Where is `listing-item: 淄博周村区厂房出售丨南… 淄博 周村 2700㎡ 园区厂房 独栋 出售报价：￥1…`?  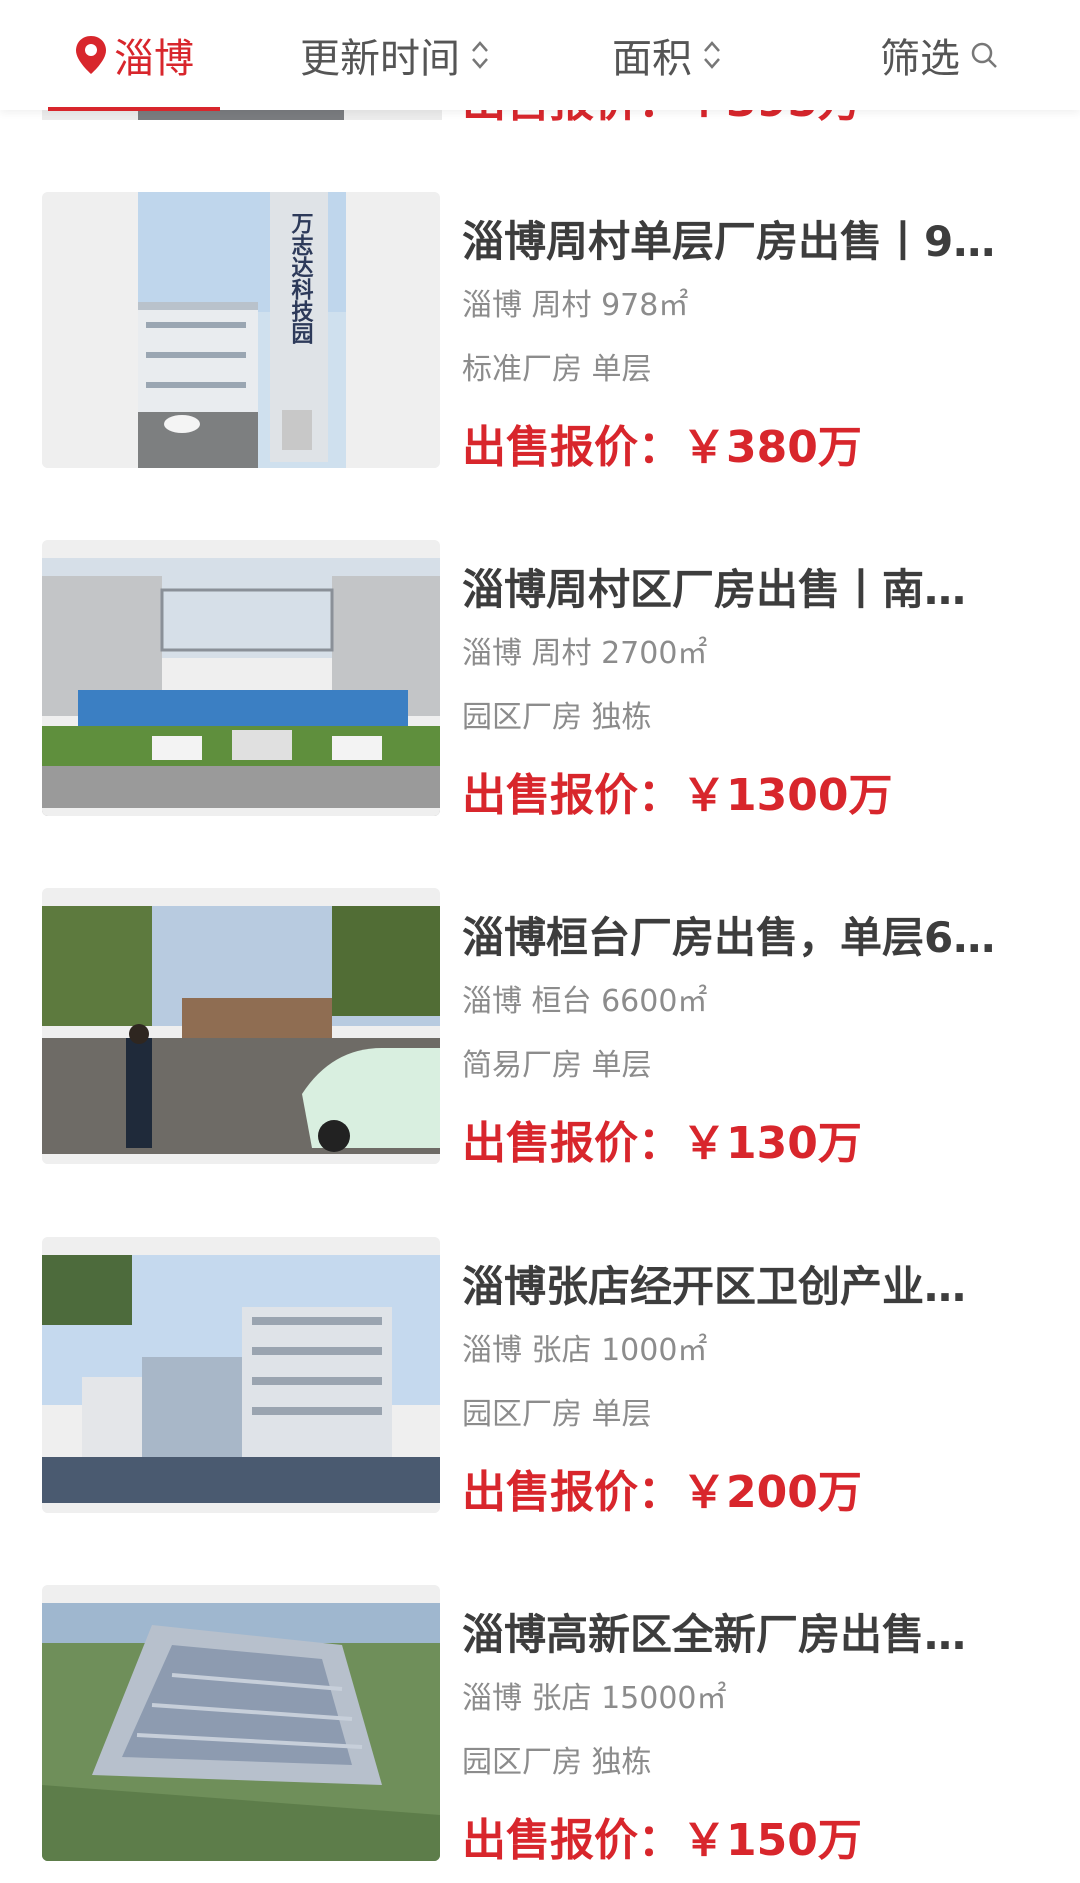 listing-item: 淄博周村区厂房出售丨南… 淄博 周村 2700㎡ 园区厂房 独栋 出售报价：￥1… is located at coordinates (542, 680).